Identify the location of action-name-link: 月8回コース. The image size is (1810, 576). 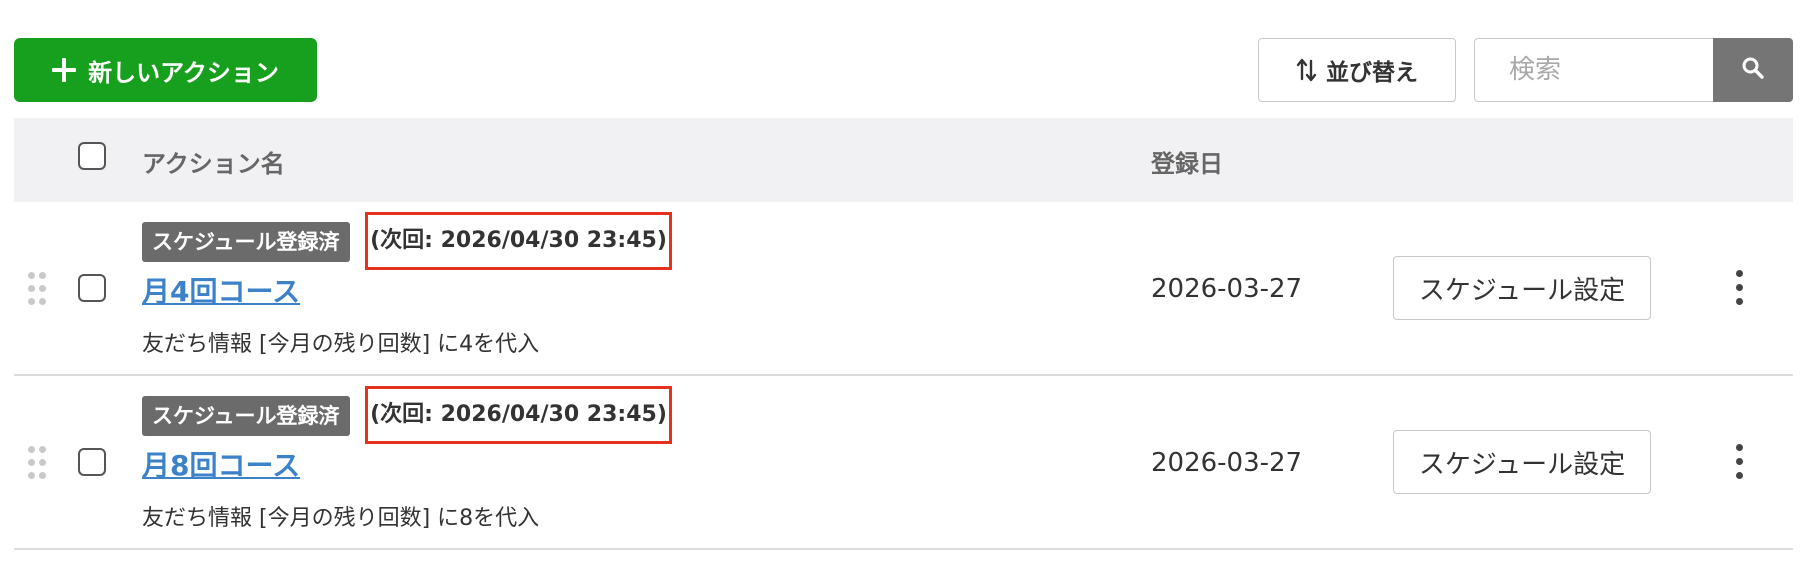
(221, 464).